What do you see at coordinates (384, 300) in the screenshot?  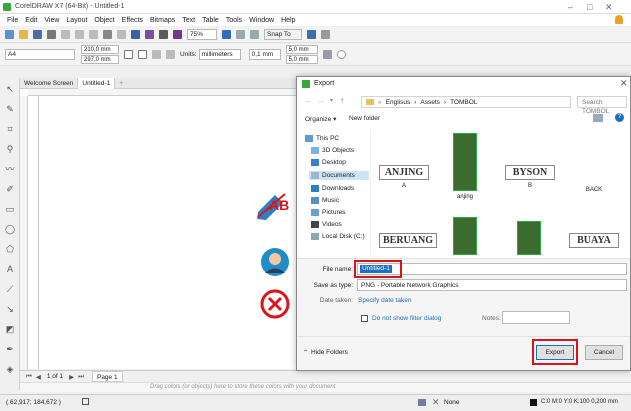 I see `date-taken-link: Specify date taken` at bounding box center [384, 300].